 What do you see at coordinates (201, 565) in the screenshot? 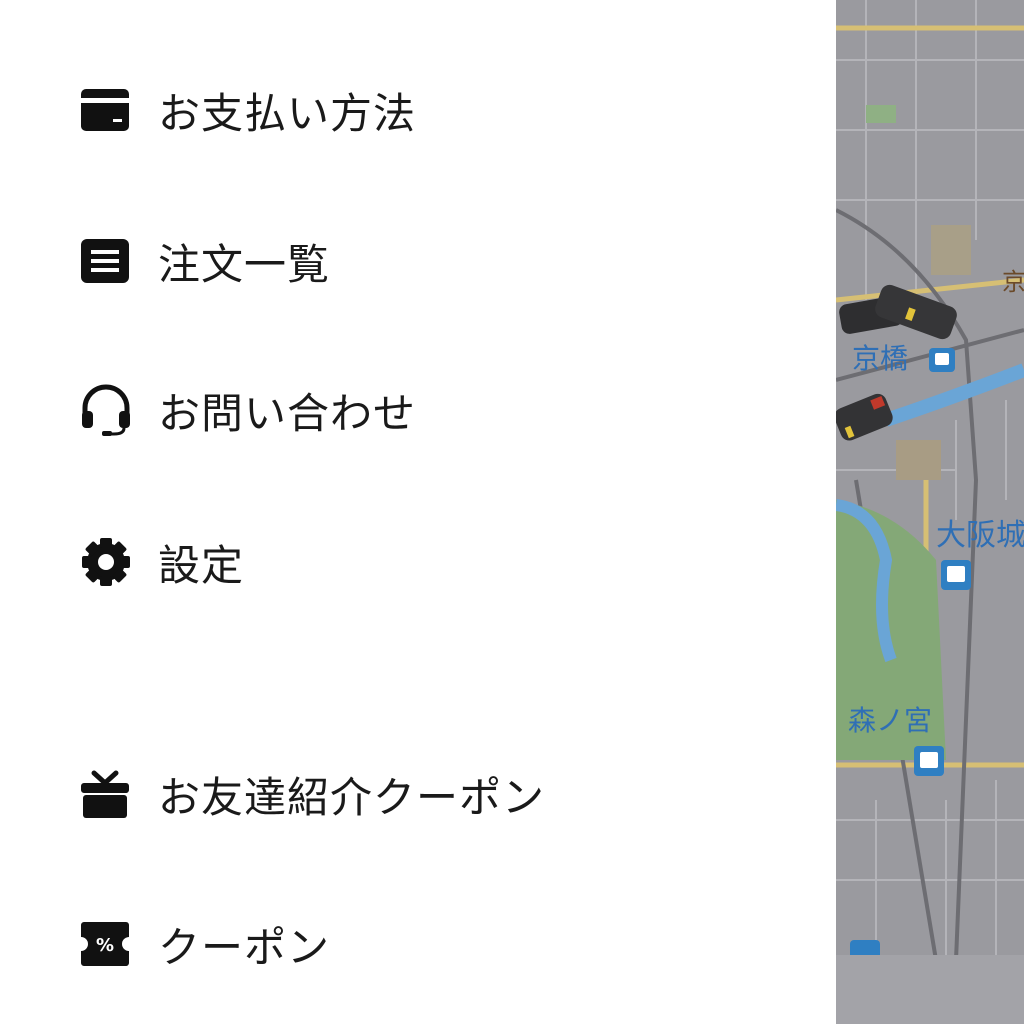
I see `menu-item-label: 設定` at bounding box center [201, 565].